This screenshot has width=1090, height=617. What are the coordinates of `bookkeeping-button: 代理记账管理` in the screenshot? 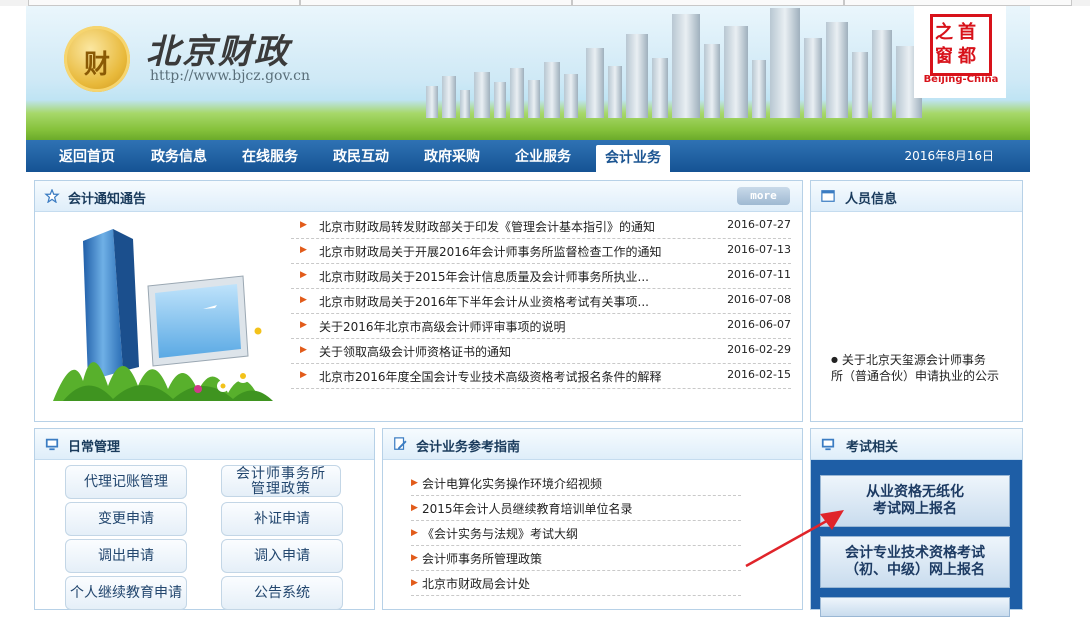 It's located at (126, 482).